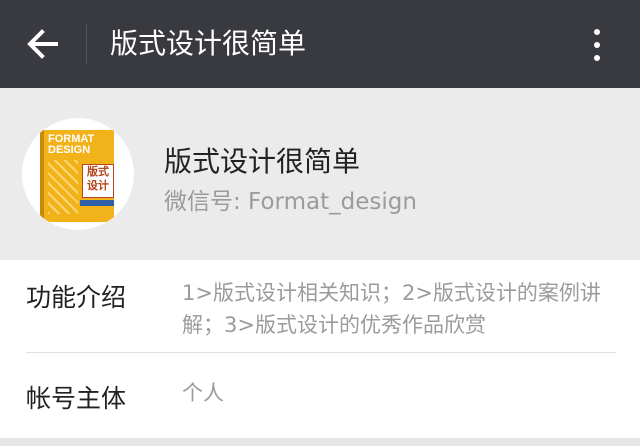 Image resolution: width=640 pixels, height=446 pixels. What do you see at coordinates (597, 32) in the screenshot?
I see `more-vertical-icon` at bounding box center [597, 32].